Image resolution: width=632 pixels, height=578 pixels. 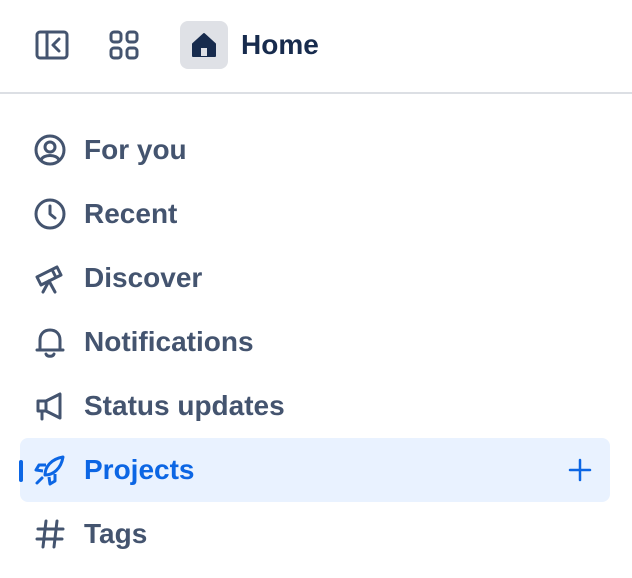 What do you see at coordinates (50, 214) in the screenshot?
I see `clock-icon` at bounding box center [50, 214].